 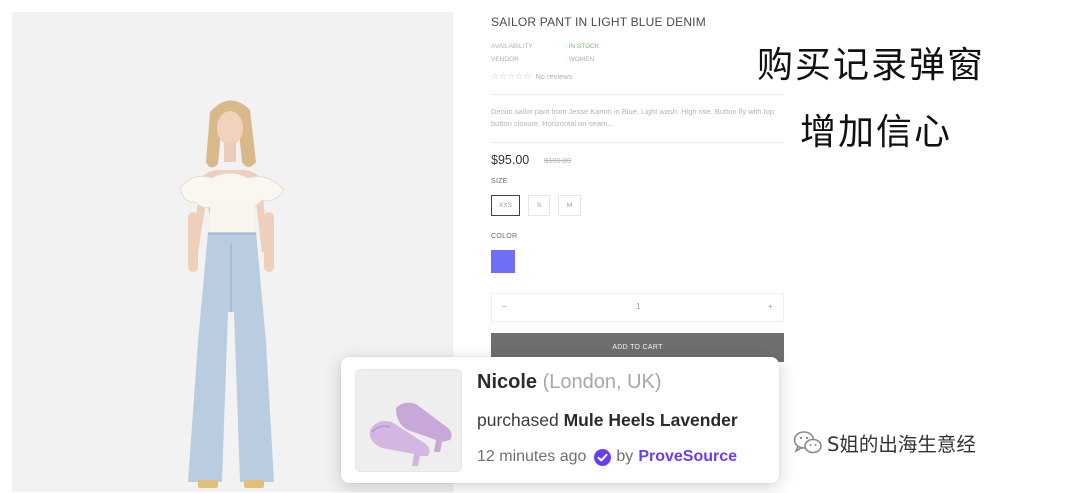 I want to click on purchased-product: Mule Heels Lavender, so click(x=651, y=420).